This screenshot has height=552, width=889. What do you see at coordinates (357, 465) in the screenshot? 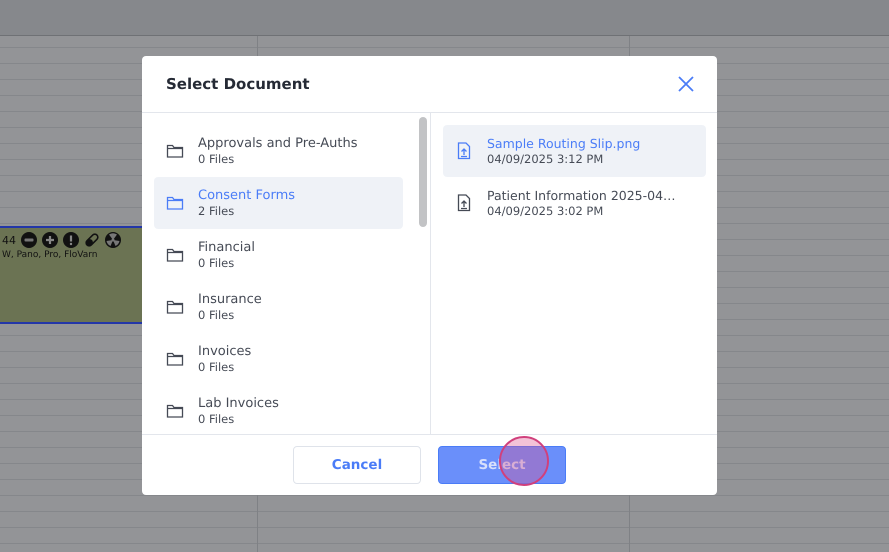
I see `cancel-button: Cancel` at bounding box center [357, 465].